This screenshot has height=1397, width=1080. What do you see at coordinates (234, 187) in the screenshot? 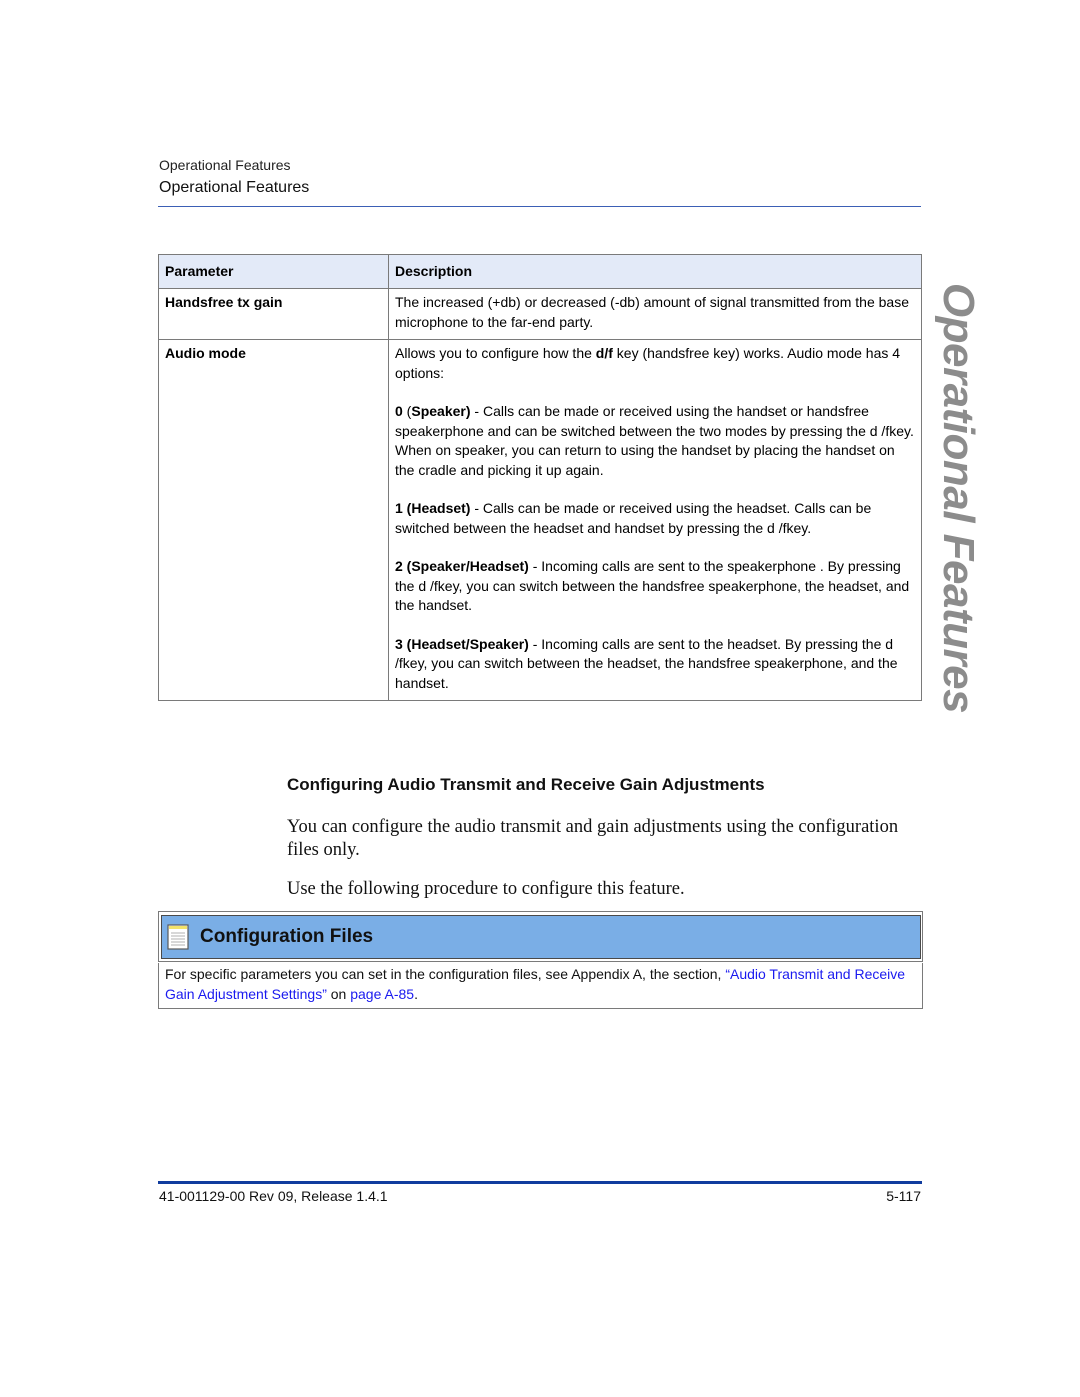
I see `running-header: Operational Features` at bounding box center [234, 187].